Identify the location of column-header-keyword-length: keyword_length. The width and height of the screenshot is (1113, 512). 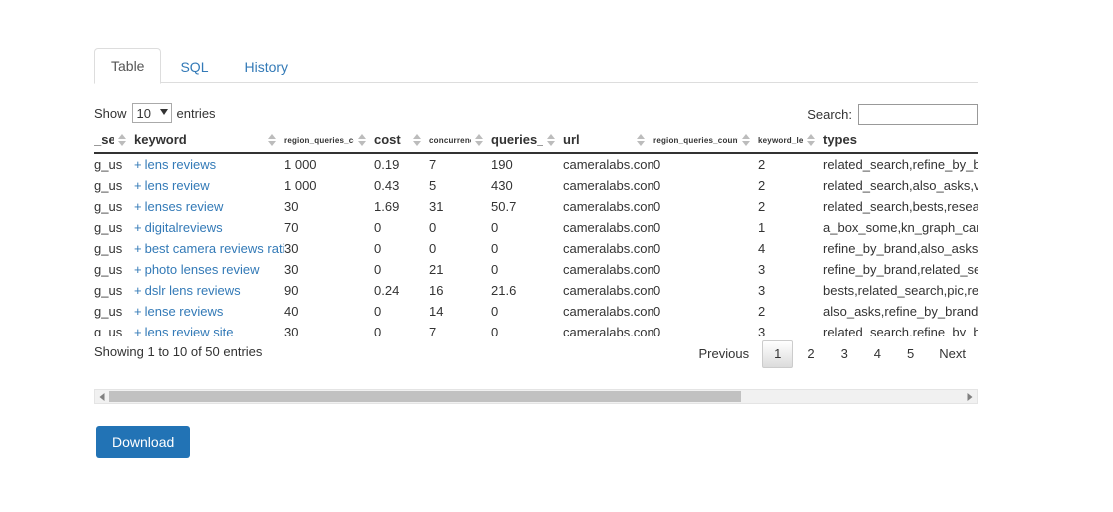
(790, 141).